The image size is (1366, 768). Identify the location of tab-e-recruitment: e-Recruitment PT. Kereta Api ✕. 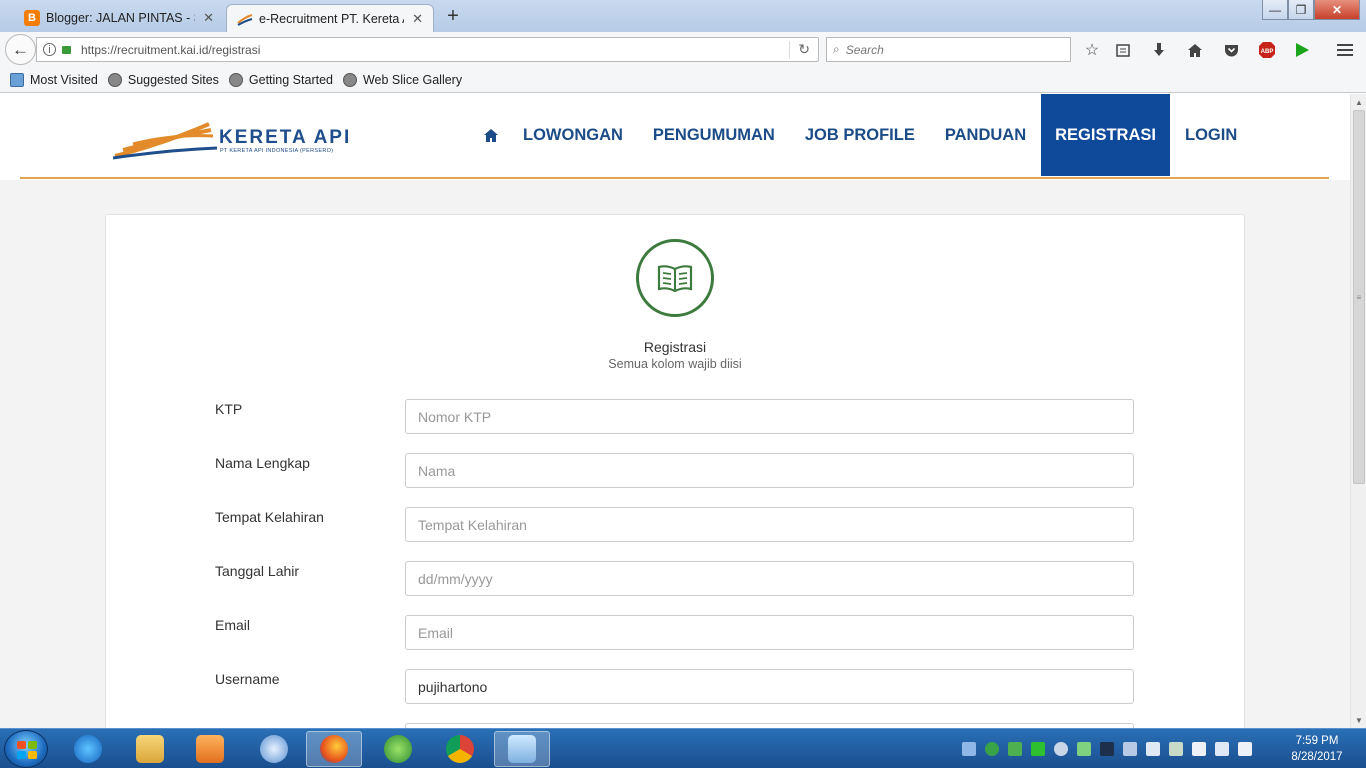
(330, 18).